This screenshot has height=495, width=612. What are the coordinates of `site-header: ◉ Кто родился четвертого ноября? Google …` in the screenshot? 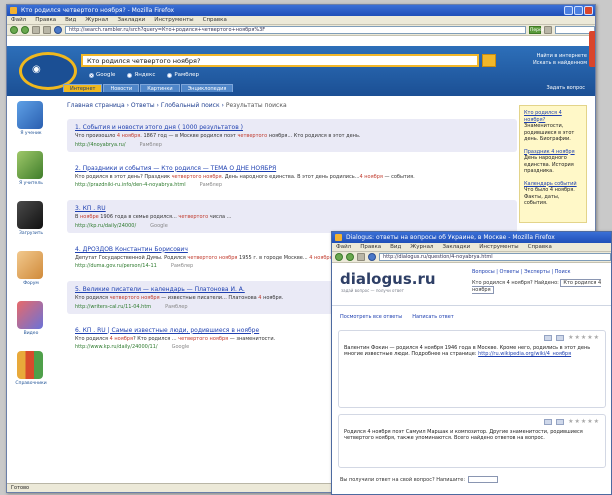 It's located at (301, 71).